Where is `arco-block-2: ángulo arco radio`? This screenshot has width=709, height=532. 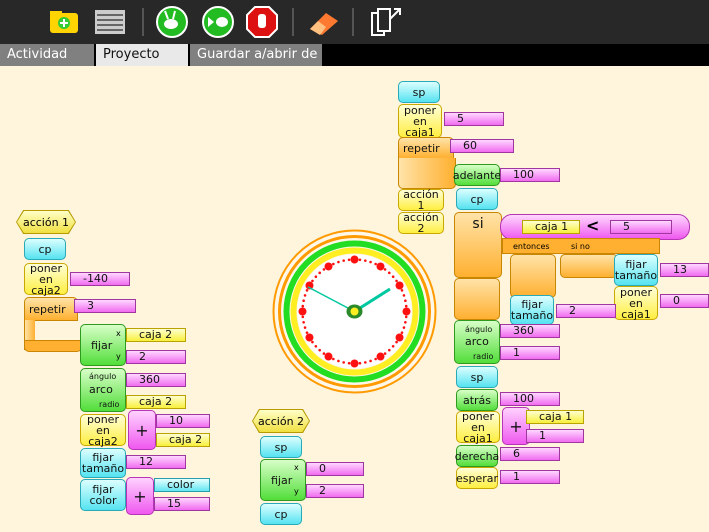
arco-block-2: ángulo arco radio is located at coordinates (477, 342).